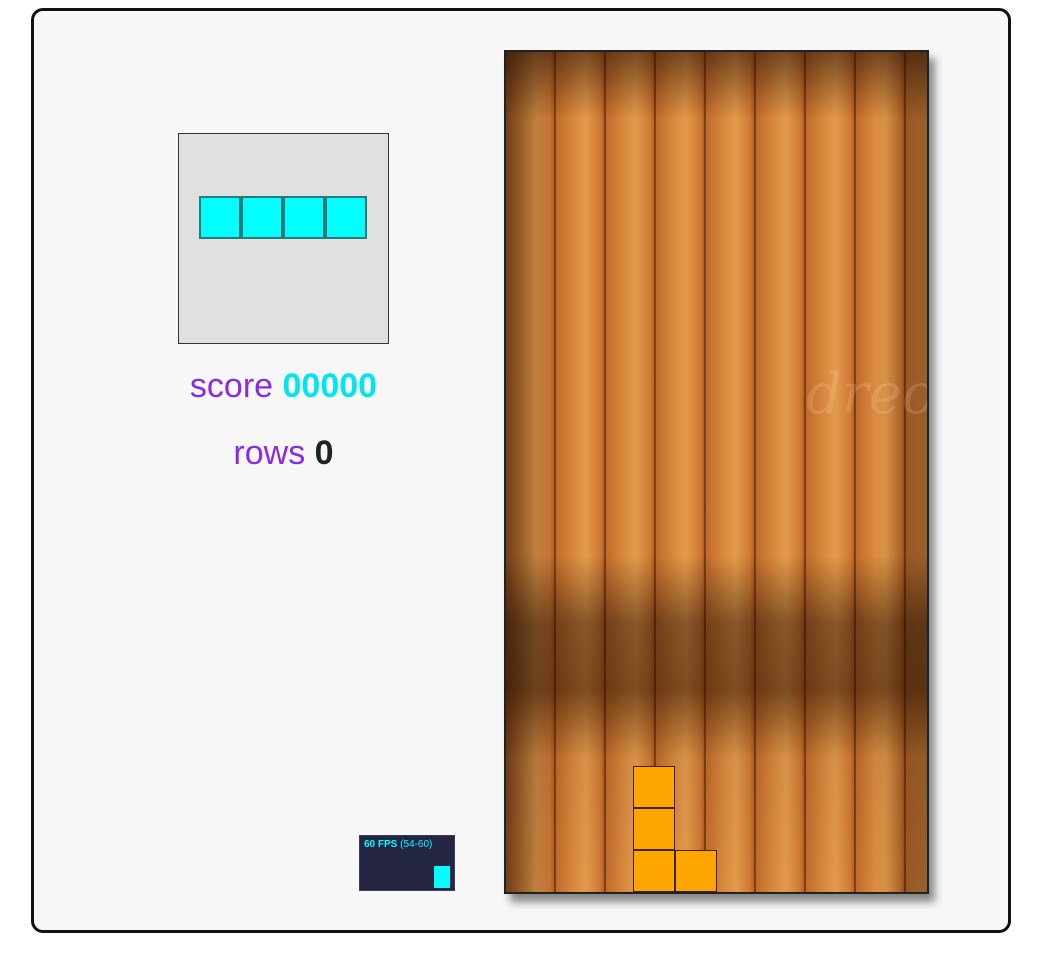 Image resolution: width=1058 pixels, height=973 pixels. What do you see at coordinates (231, 386) in the screenshot?
I see `score-label: score` at bounding box center [231, 386].